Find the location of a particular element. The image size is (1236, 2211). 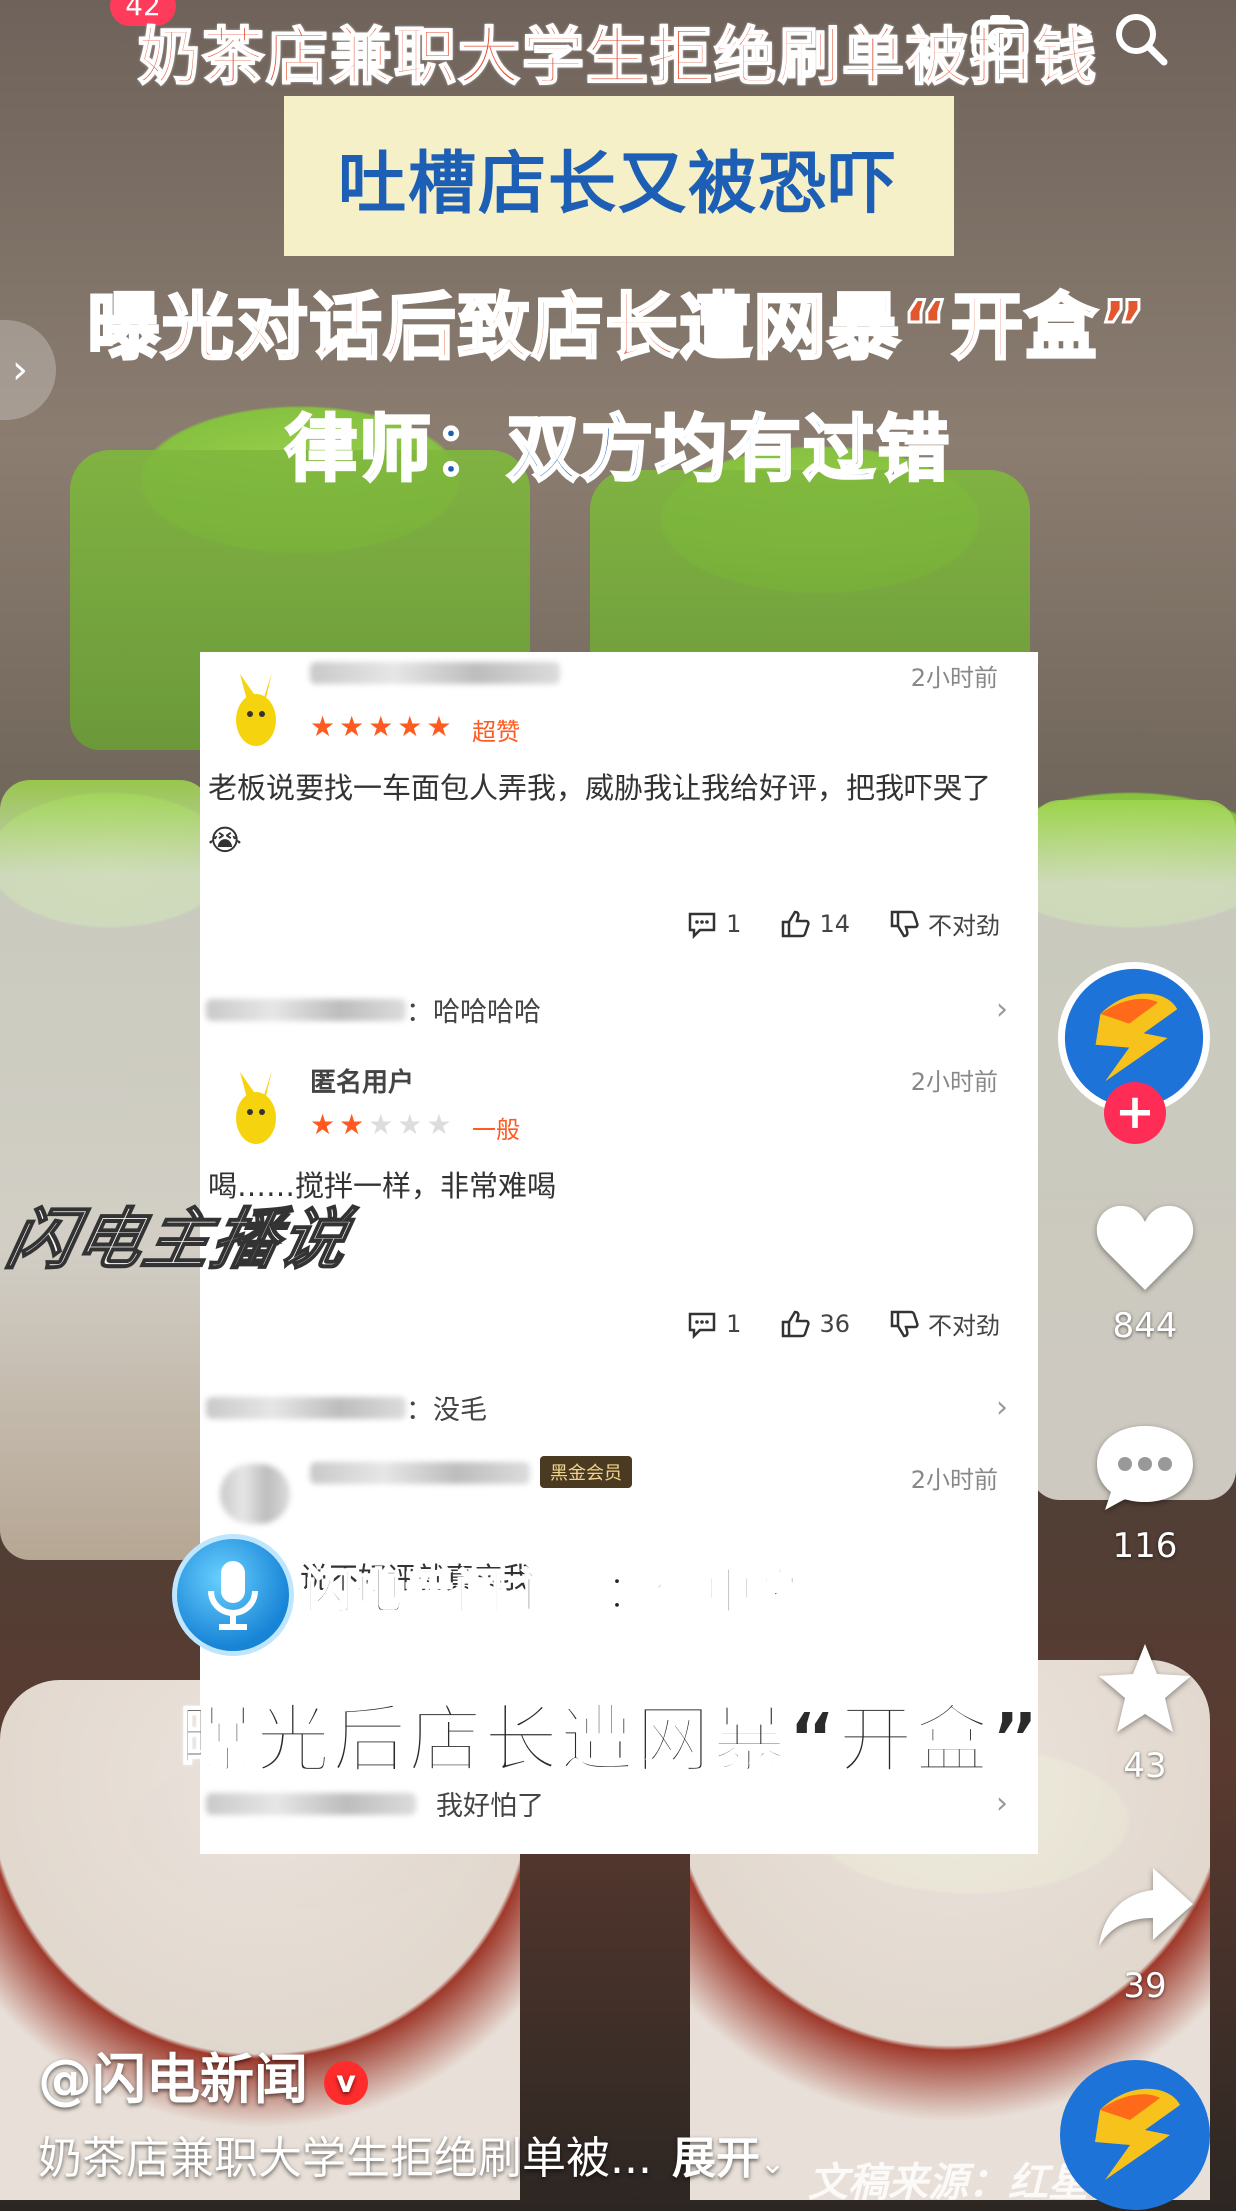

milk-tea-cup-right is located at coordinates (1133, 1150).